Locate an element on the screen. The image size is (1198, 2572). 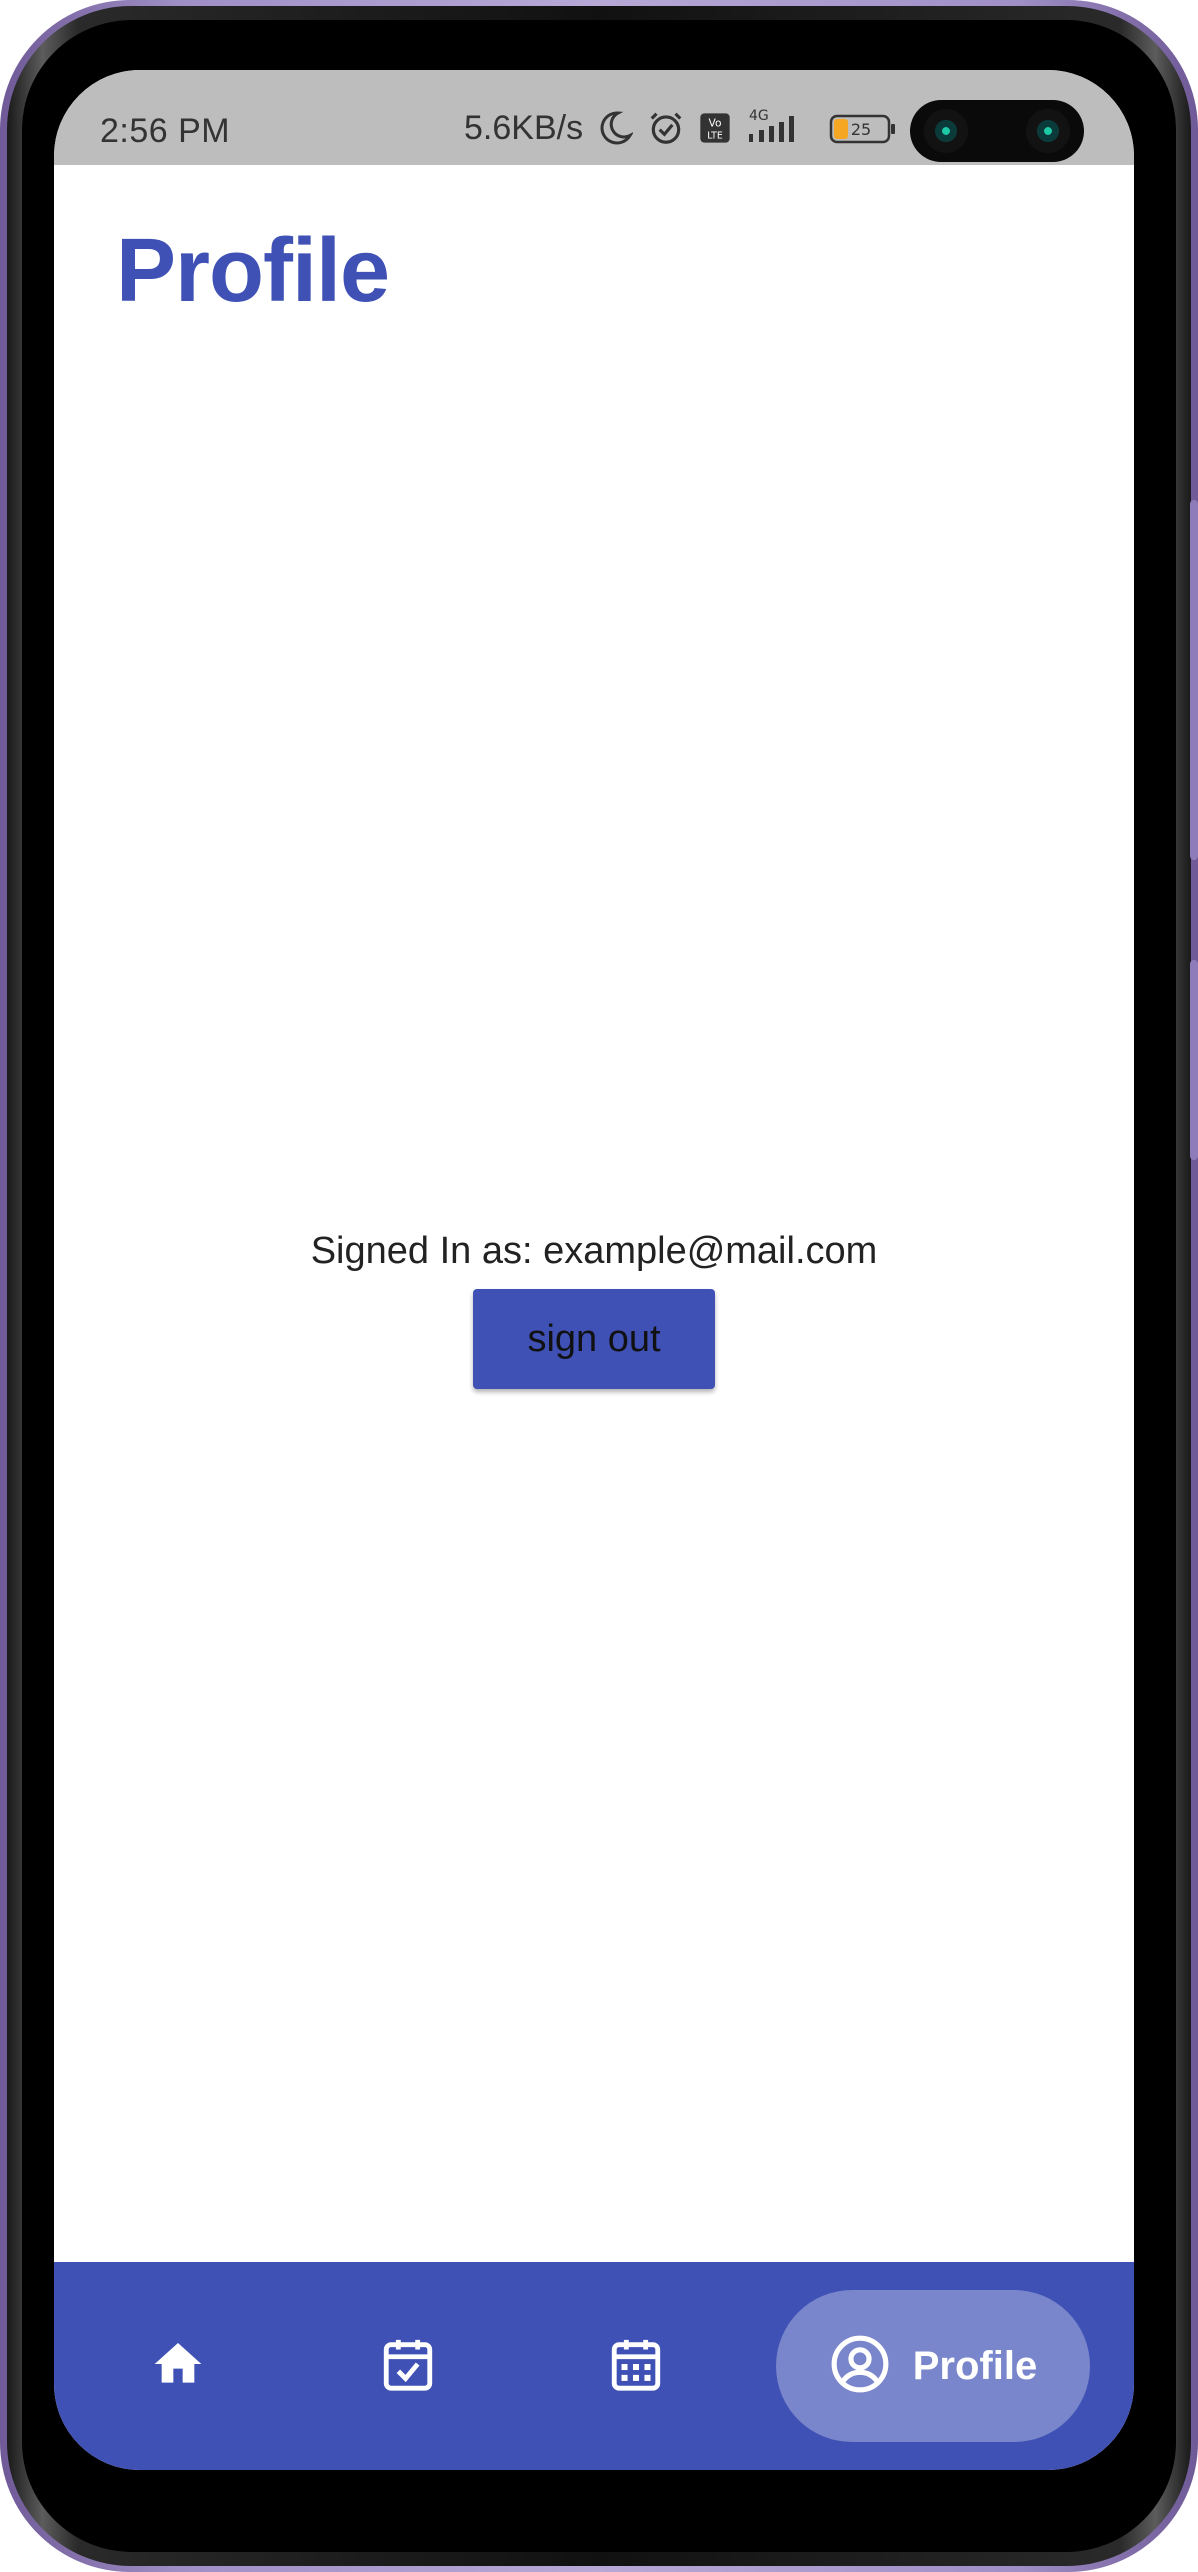
nav-item-home is located at coordinates (178, 2366).